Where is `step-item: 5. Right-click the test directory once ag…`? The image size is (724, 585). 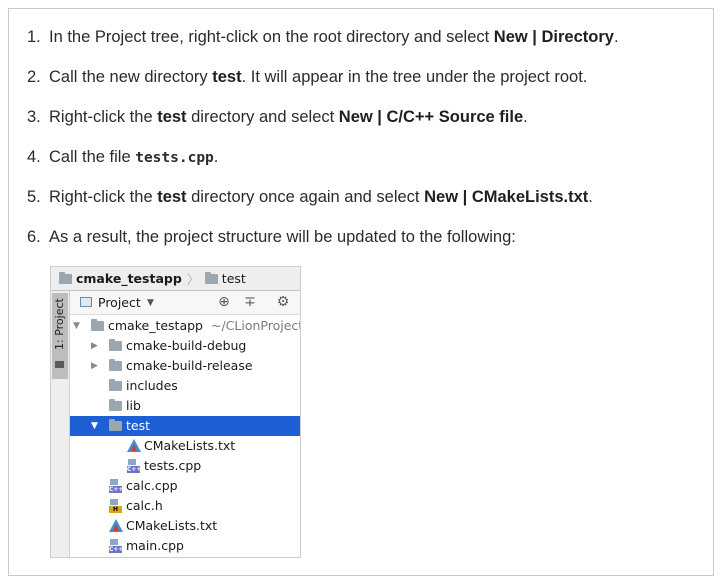 step-item: 5. Right-click the test directory once ag… is located at coordinates (310, 197).